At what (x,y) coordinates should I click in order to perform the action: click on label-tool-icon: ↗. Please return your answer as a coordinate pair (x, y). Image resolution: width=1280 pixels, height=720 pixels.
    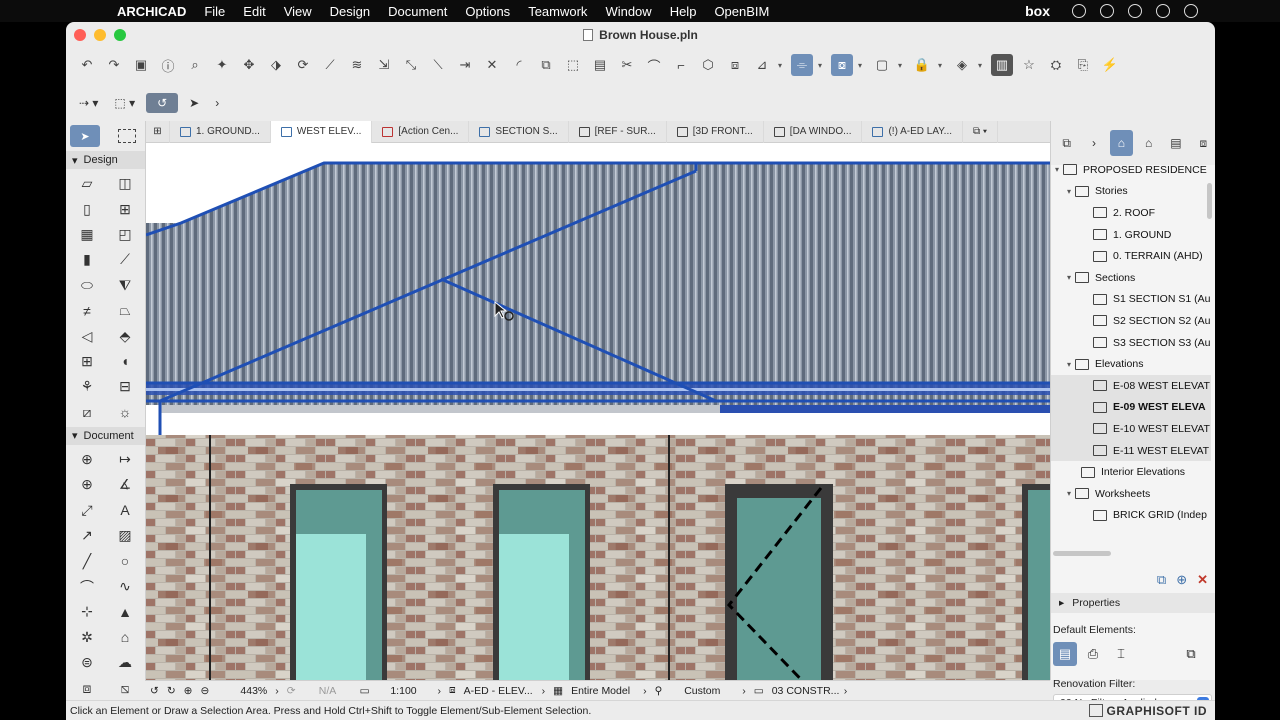
    Looking at the image, I should click on (87, 535).